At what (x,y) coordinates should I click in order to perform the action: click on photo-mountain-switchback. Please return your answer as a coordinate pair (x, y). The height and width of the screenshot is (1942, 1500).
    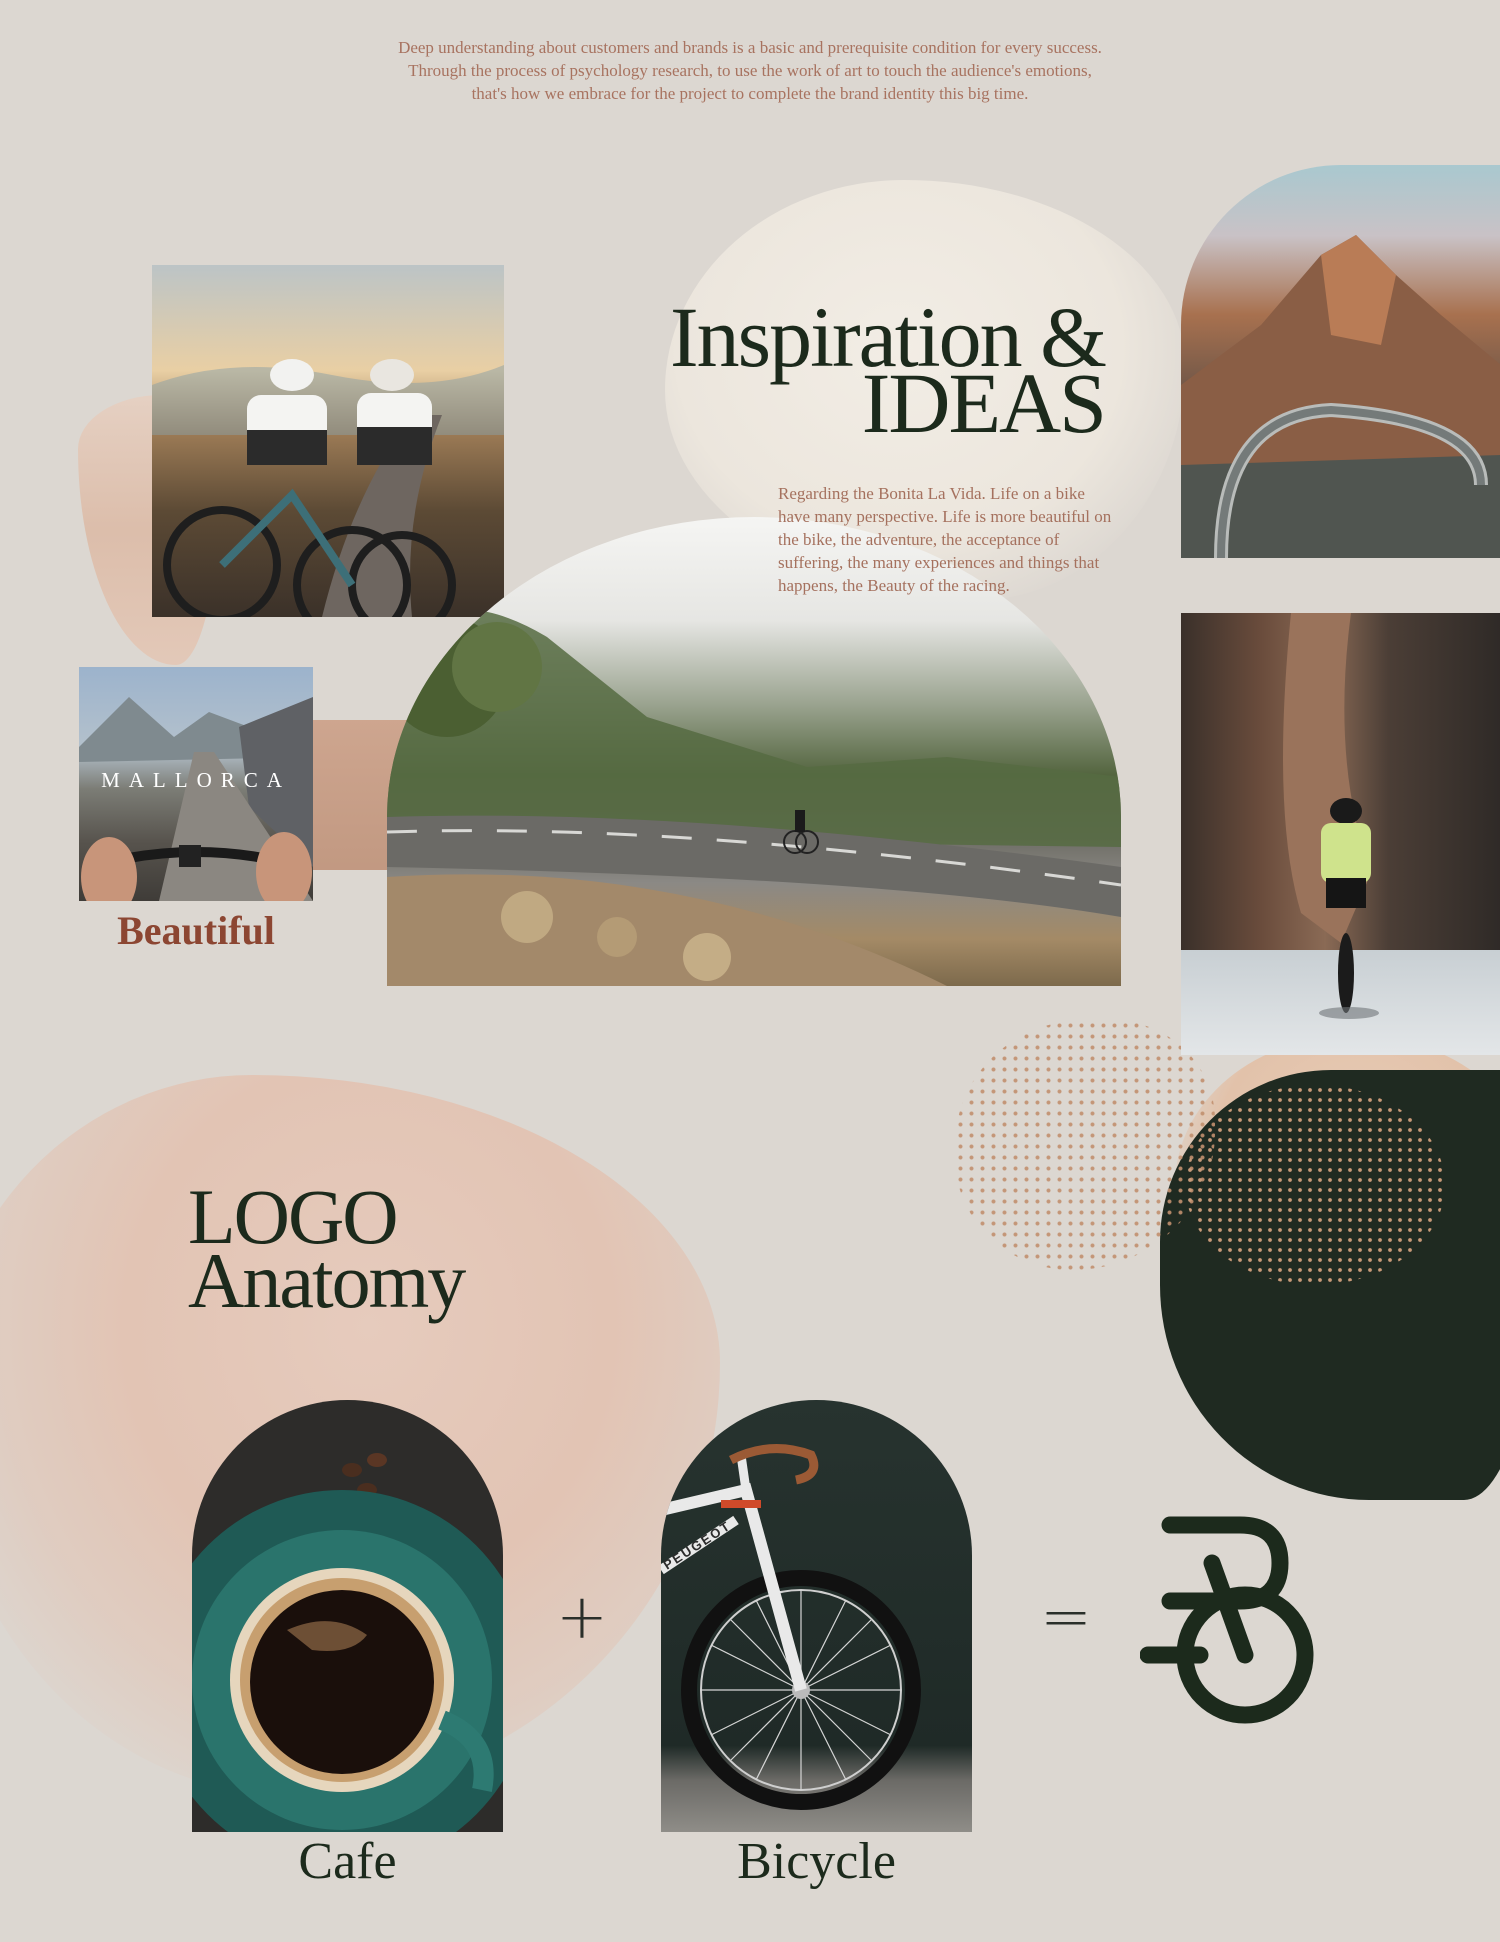
    Looking at the image, I should click on (1340, 361).